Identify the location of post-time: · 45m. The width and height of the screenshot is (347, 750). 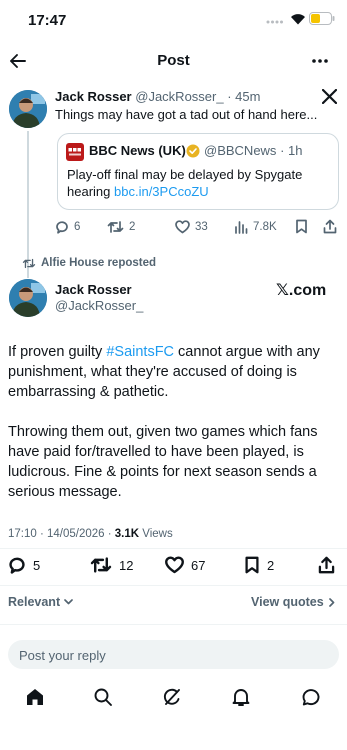
(244, 96).